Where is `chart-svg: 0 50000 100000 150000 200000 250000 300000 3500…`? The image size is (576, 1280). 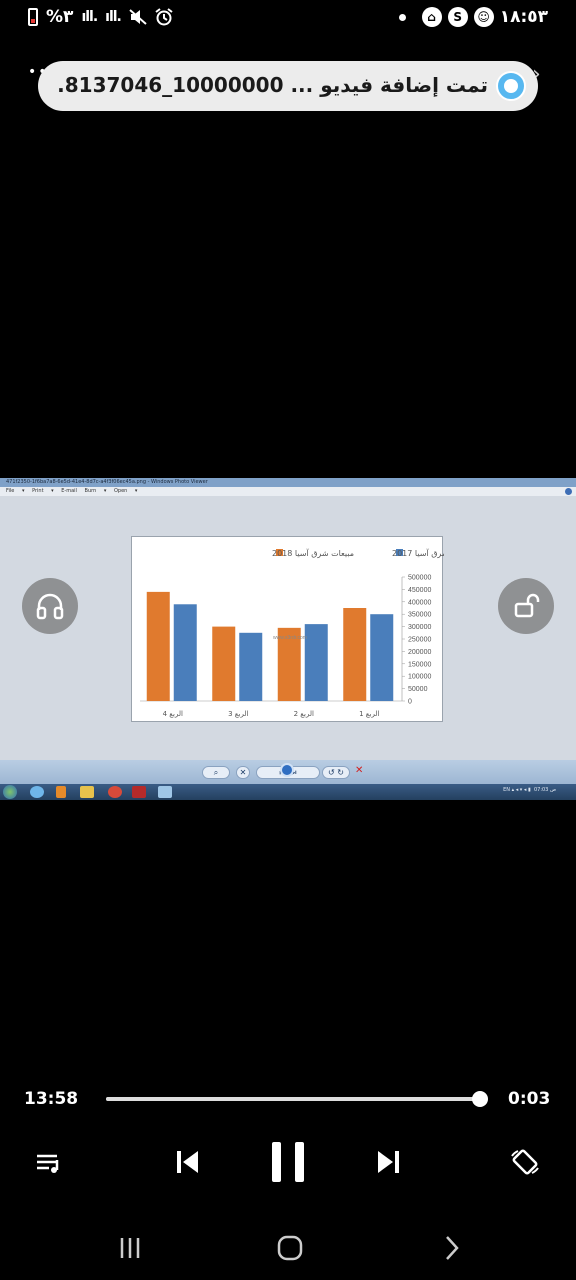
chart-svg: 0 50000 100000 150000 200000 250000 300000 3500… is located at coordinates (292, 633).